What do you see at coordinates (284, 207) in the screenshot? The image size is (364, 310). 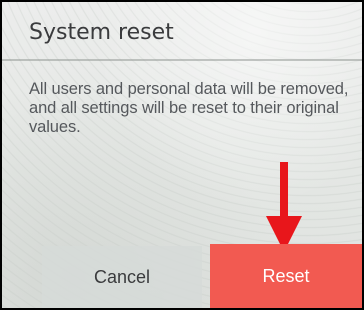 I see `arrow-down-icon` at bounding box center [284, 207].